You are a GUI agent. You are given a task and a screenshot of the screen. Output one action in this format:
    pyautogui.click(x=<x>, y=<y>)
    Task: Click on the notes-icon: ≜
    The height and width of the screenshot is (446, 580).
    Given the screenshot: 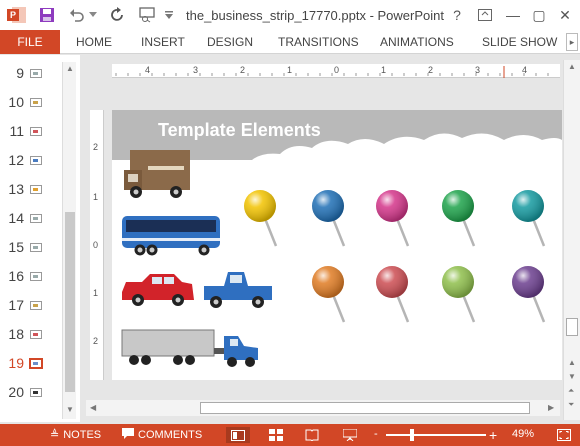 What is the action you would take?
    pyautogui.click(x=55, y=435)
    